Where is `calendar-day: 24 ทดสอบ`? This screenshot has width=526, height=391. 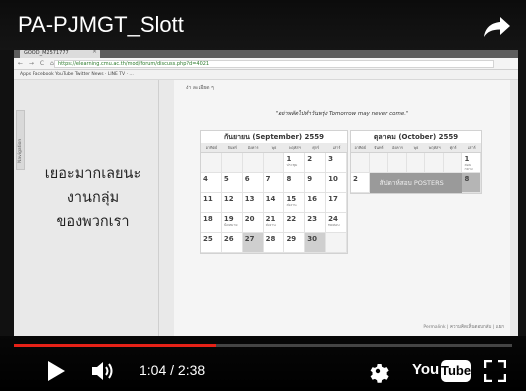
calendar-day: 24 ทดสอบ is located at coordinates (337, 223).